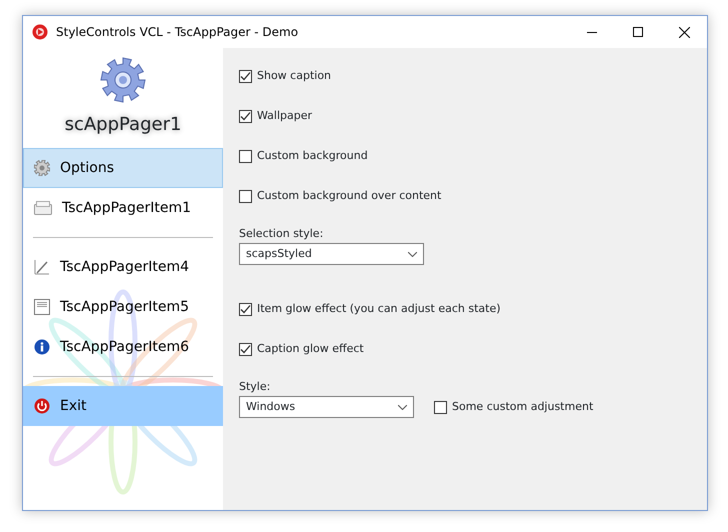  What do you see at coordinates (349, 196) in the screenshot?
I see `checkbox-label: Custom background over content` at bounding box center [349, 196].